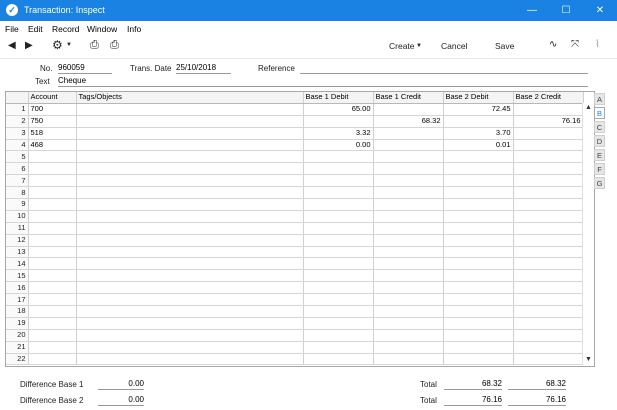  What do you see at coordinates (35, 29) in the screenshot?
I see `menu-edit: Edit` at bounding box center [35, 29].